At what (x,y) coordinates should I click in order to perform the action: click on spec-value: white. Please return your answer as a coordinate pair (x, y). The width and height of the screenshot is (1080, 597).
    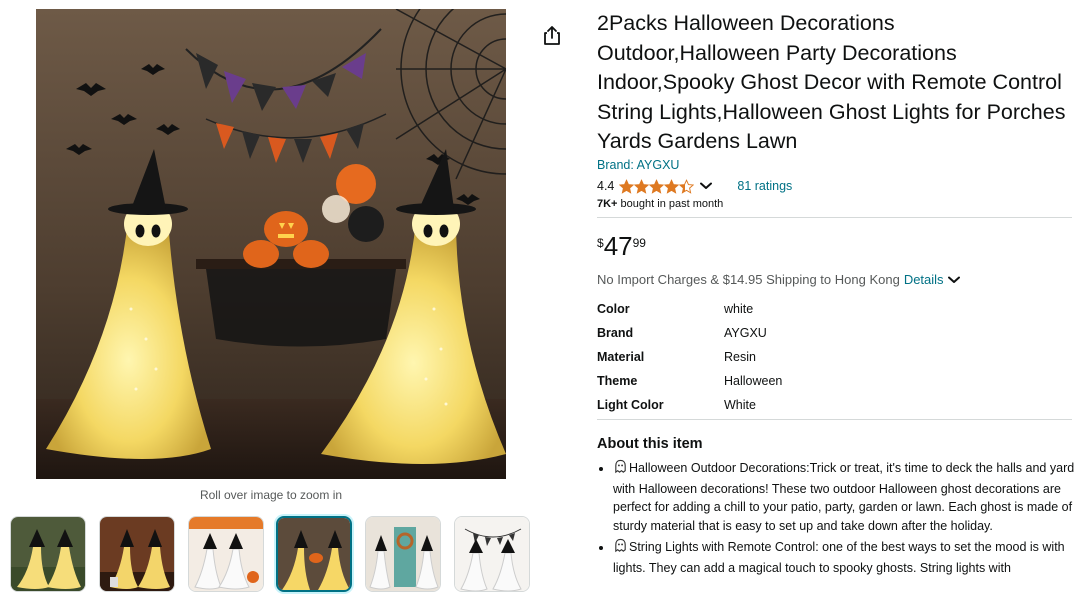
    Looking at the image, I should click on (739, 309).